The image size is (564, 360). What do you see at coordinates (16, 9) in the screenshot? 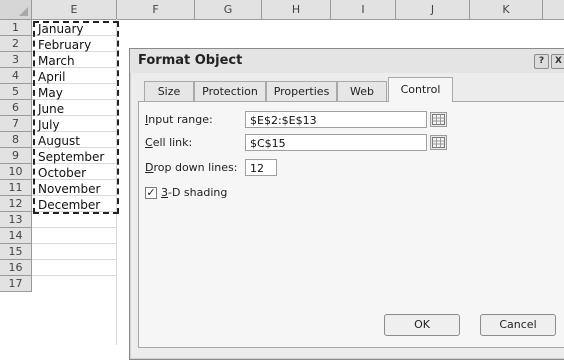
I see `select-all-corner` at bounding box center [16, 9].